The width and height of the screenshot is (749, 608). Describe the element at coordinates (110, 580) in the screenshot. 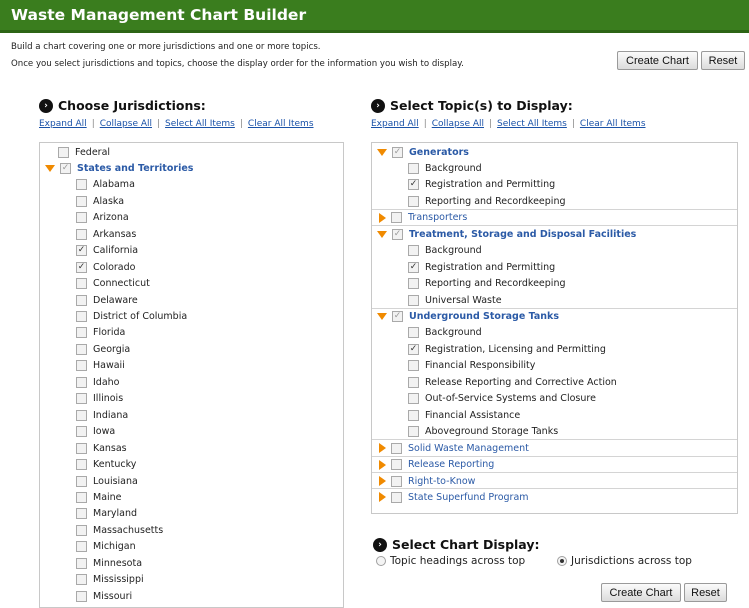

I see `jurisdiction-item: Mississippi` at that location.